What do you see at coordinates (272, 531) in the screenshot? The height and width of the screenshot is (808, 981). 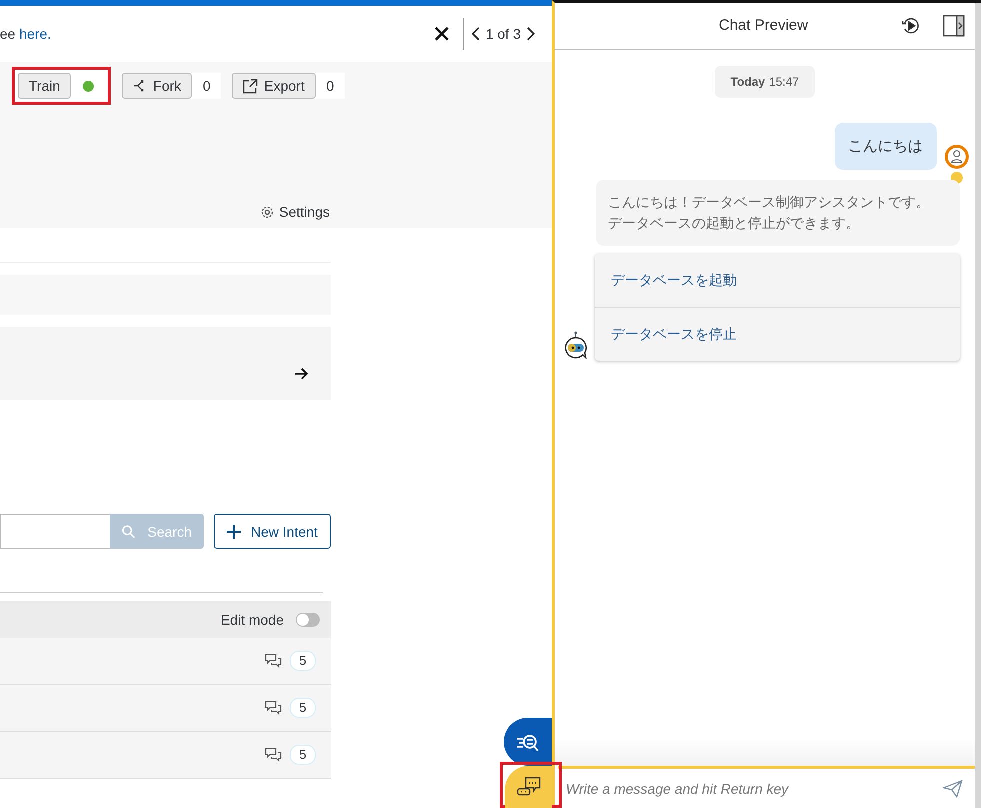 I see `new-intent-button: New Intent` at bounding box center [272, 531].